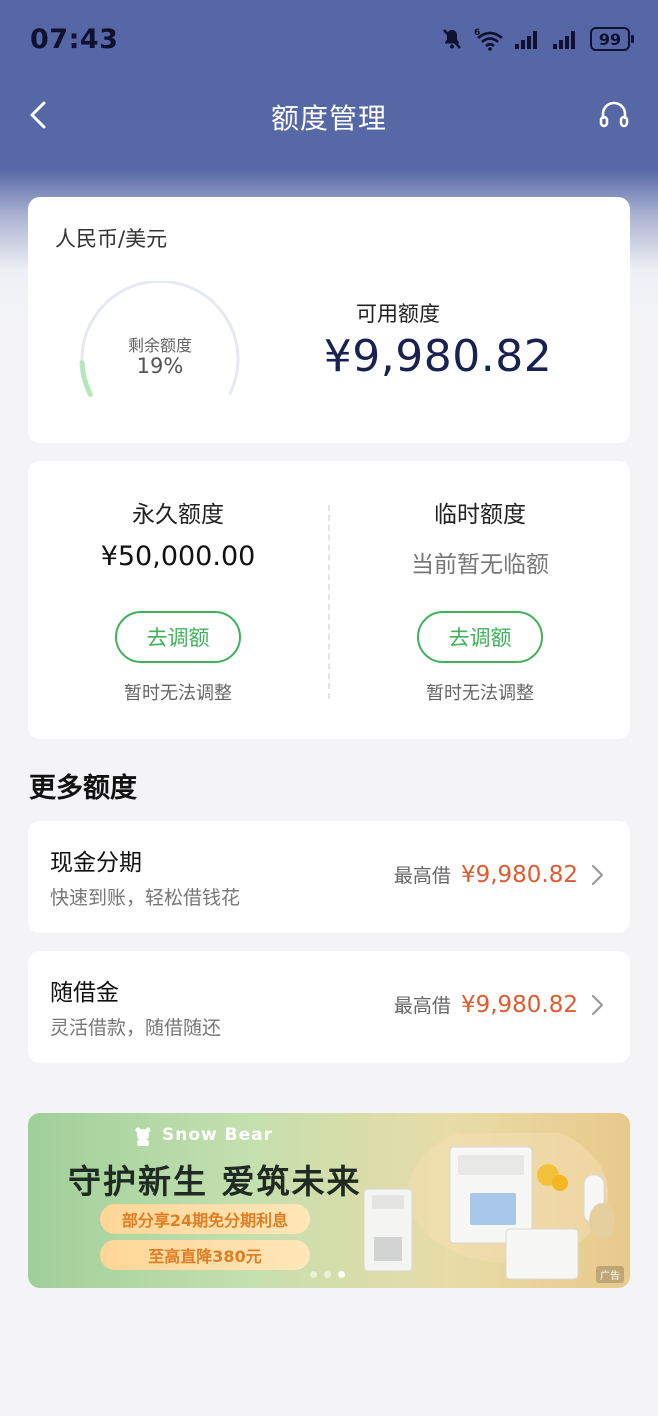  I want to click on temporary-limit-section: 临时额度 当前暂无临额 去调额 暂时无法调整, so click(480, 600).